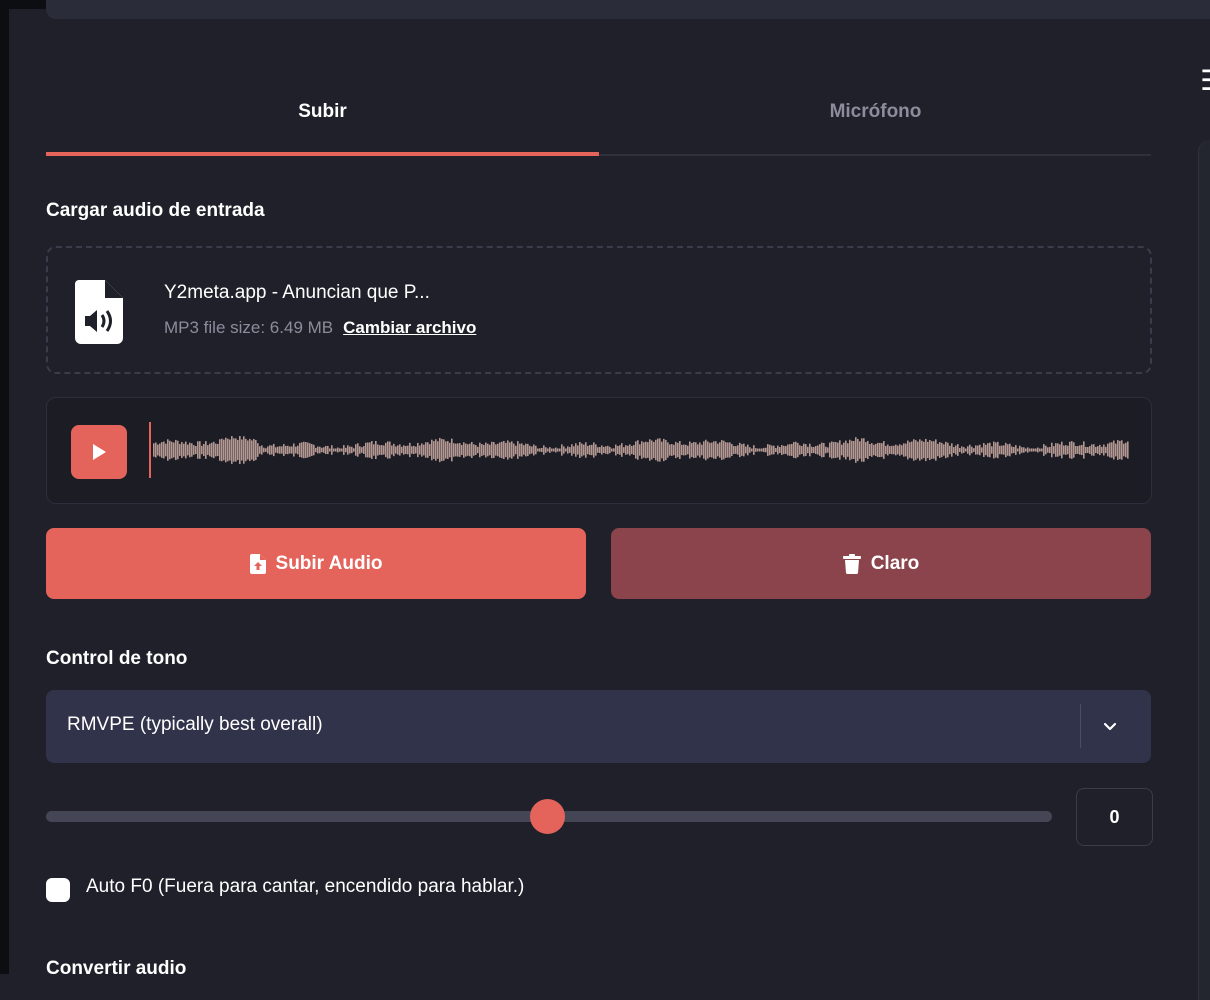 This screenshot has width=1210, height=1000. Describe the element at coordinates (99, 452) in the screenshot. I see `play-button` at that location.